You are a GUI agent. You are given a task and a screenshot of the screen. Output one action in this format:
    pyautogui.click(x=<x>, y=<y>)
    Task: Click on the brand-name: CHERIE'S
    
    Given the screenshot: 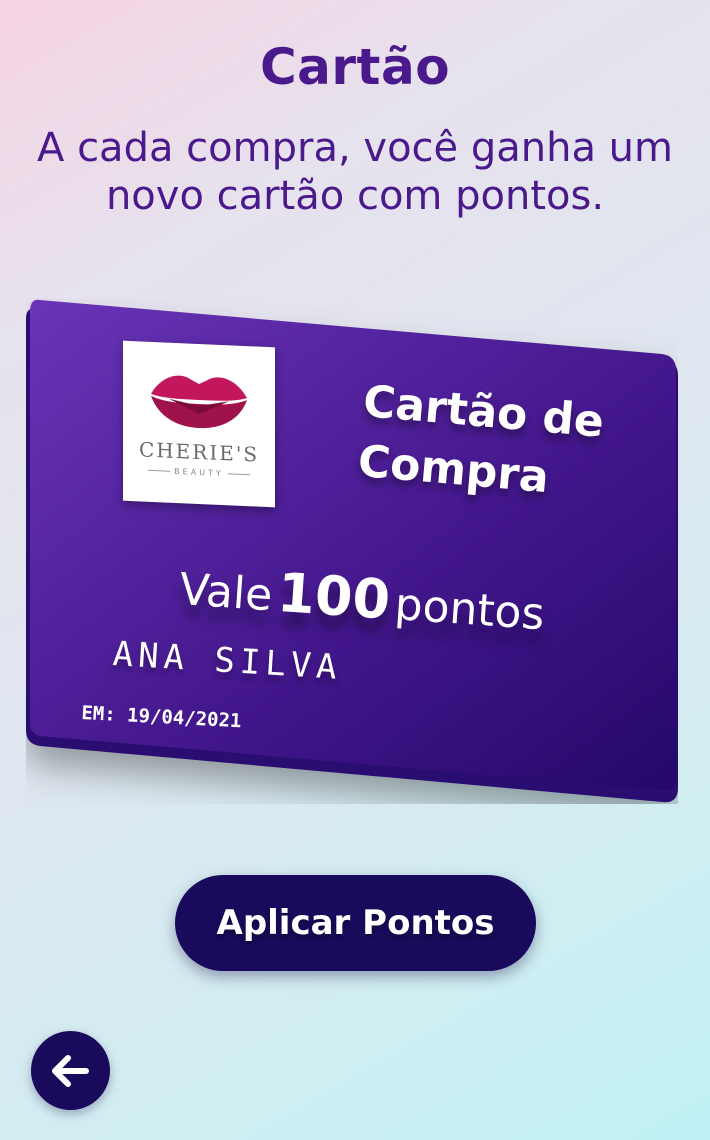 What is the action you would take?
    pyautogui.click(x=199, y=452)
    